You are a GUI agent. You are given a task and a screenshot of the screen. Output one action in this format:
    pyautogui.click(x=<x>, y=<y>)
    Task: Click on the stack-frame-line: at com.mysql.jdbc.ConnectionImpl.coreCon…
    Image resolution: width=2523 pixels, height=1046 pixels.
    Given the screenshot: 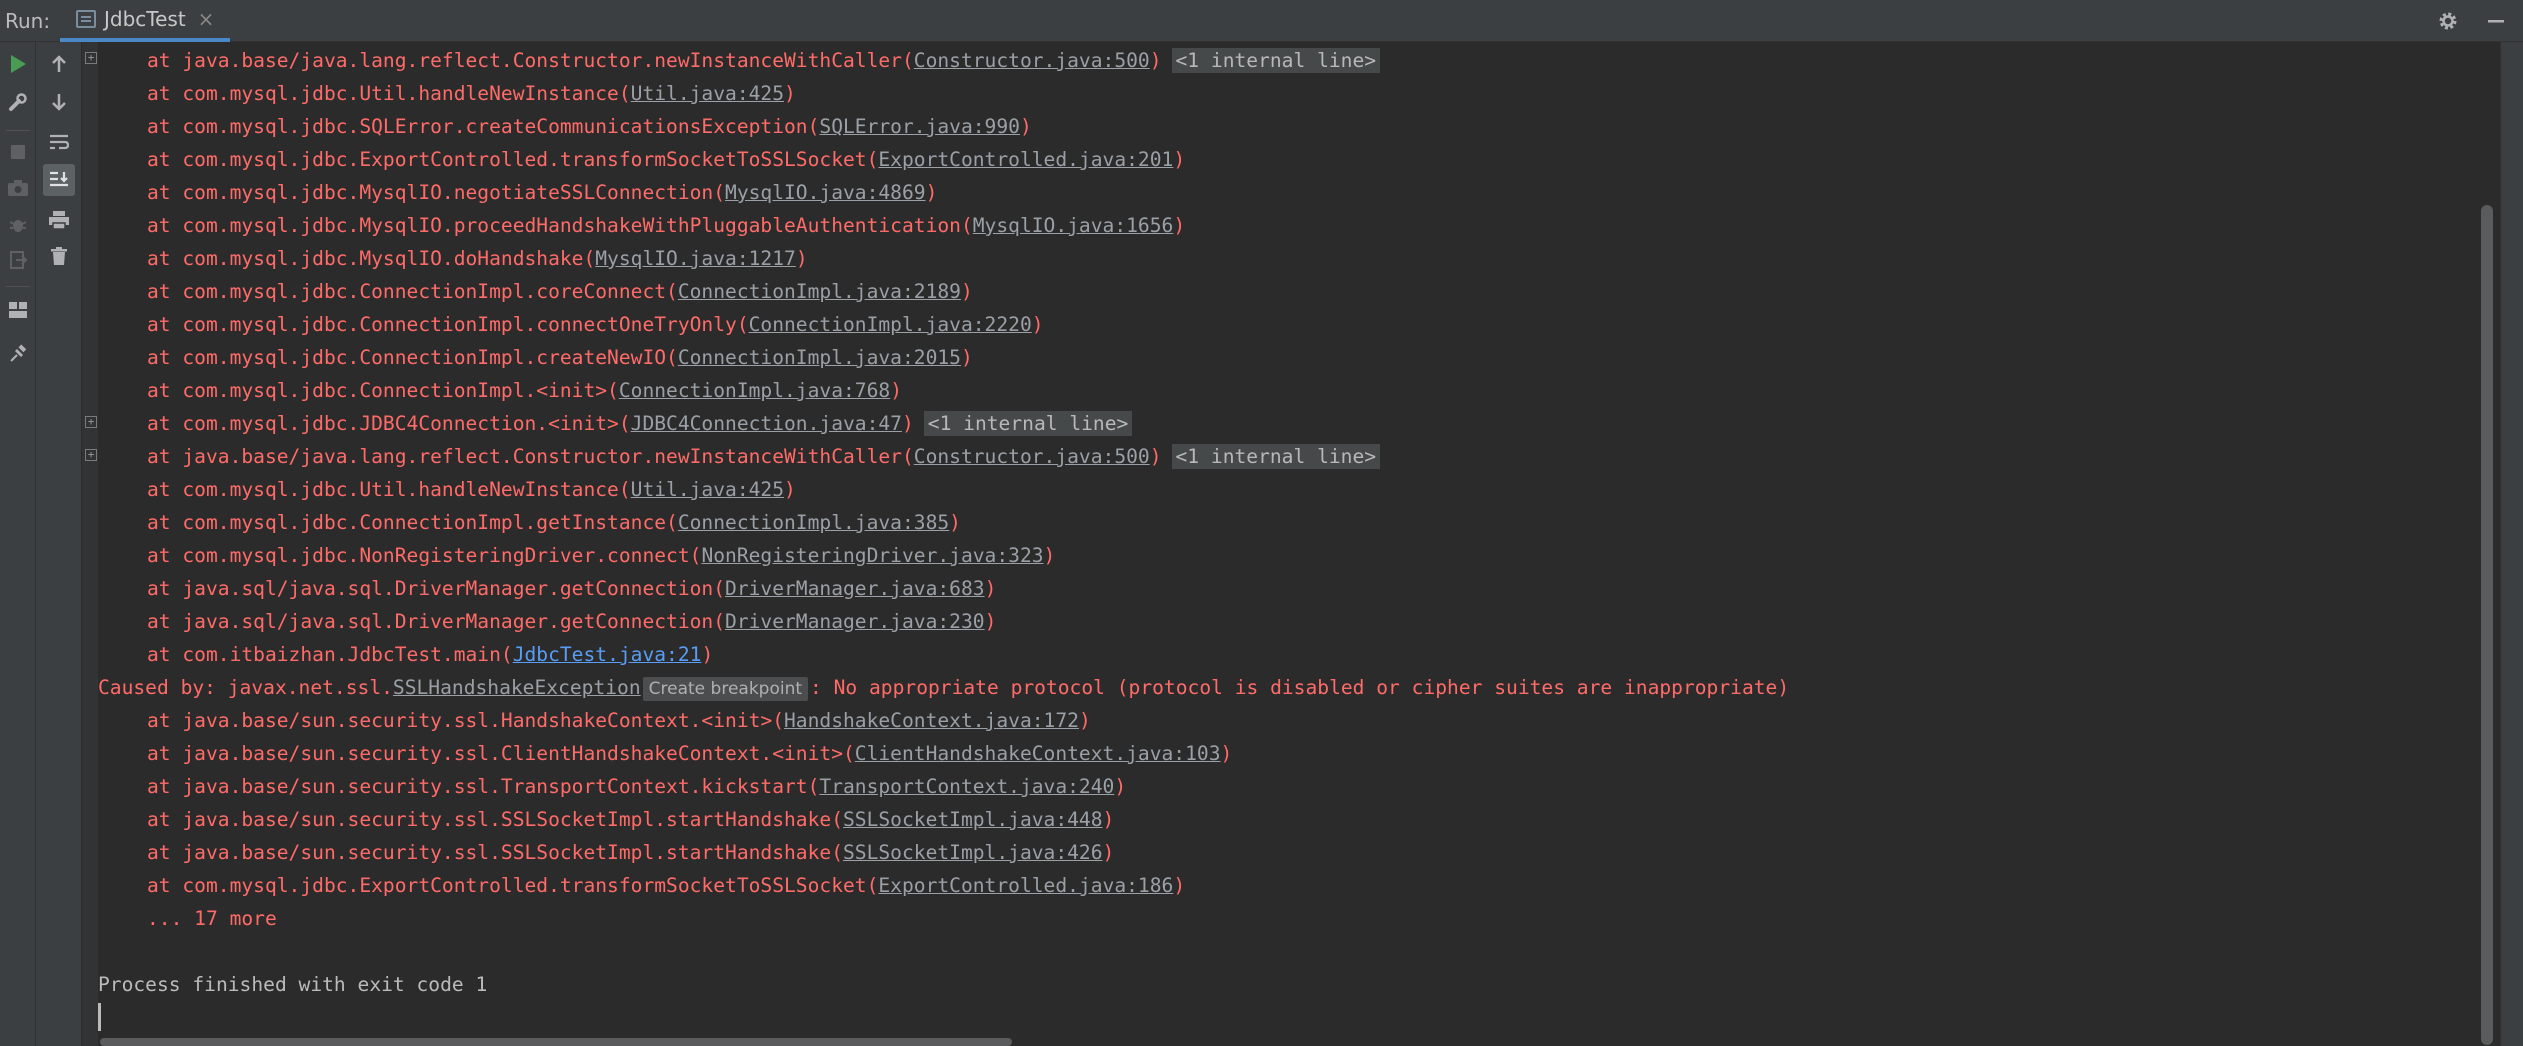 What is the action you would take?
    pyautogui.click(x=560, y=291)
    